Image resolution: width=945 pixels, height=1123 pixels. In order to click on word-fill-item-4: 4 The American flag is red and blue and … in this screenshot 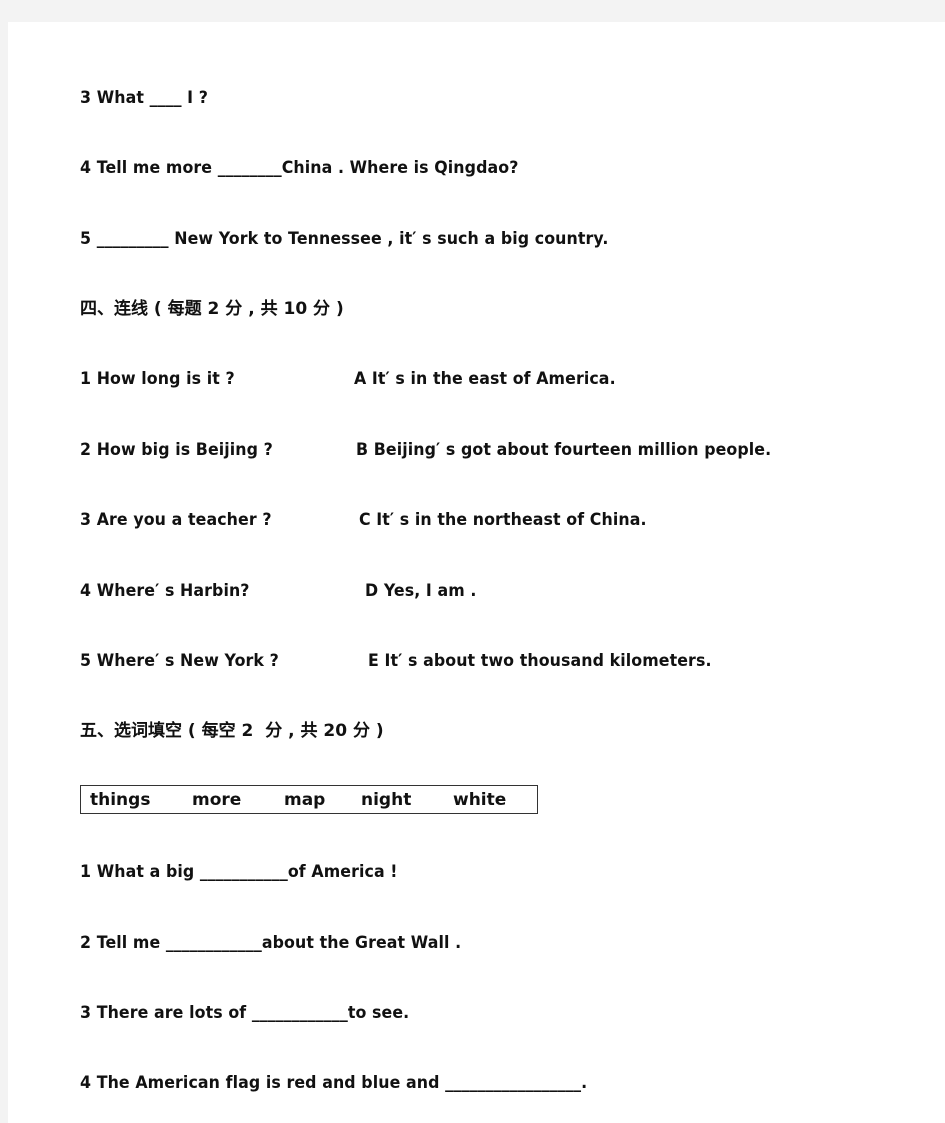, I will do `click(334, 1083)`.